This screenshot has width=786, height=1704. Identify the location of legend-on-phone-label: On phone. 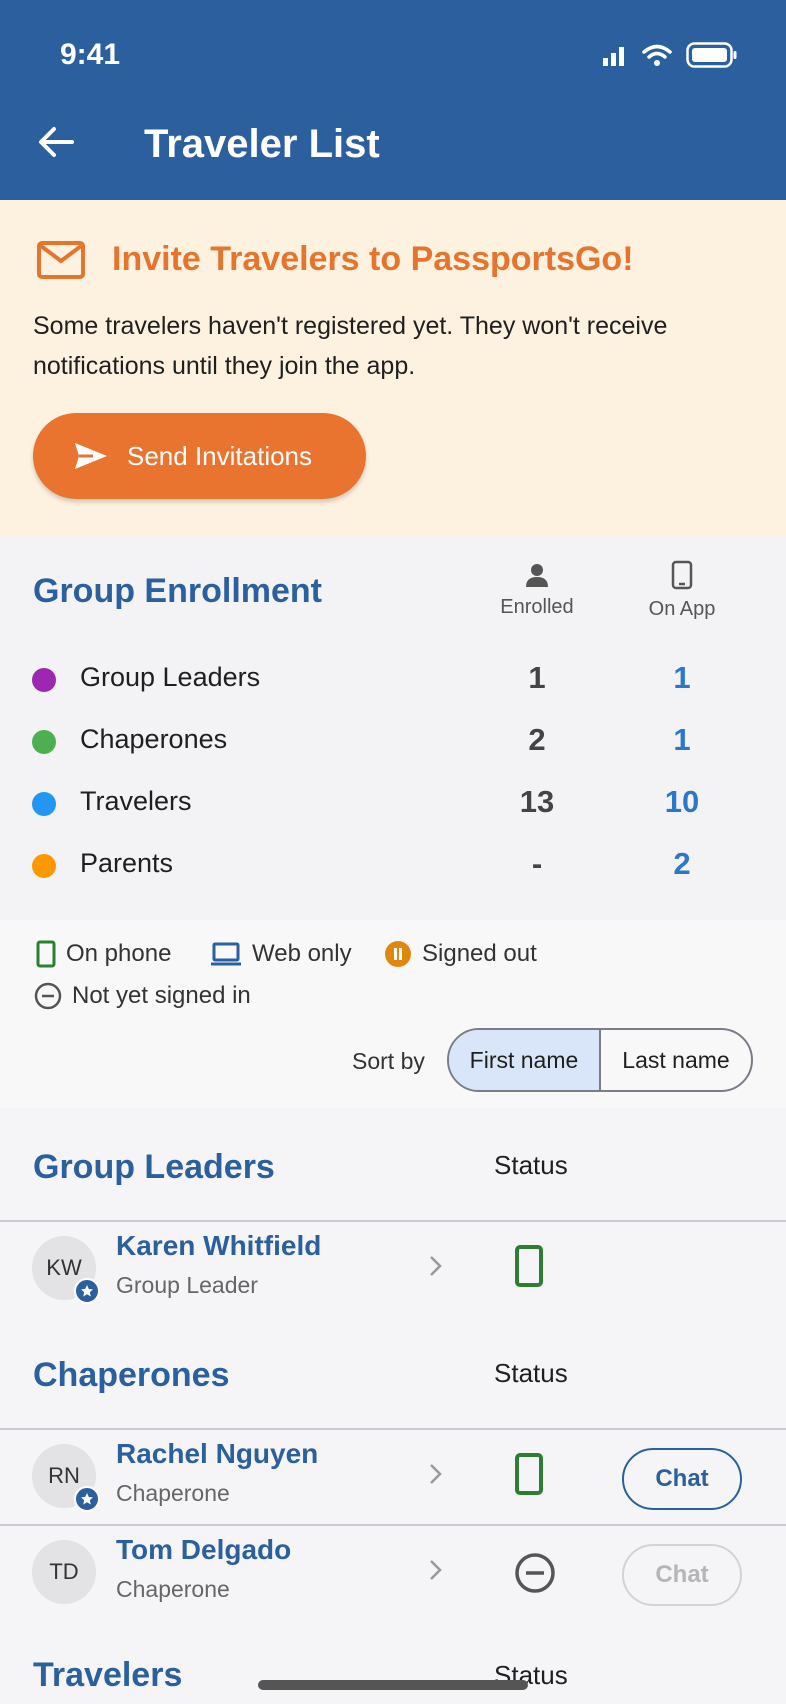
(119, 953).